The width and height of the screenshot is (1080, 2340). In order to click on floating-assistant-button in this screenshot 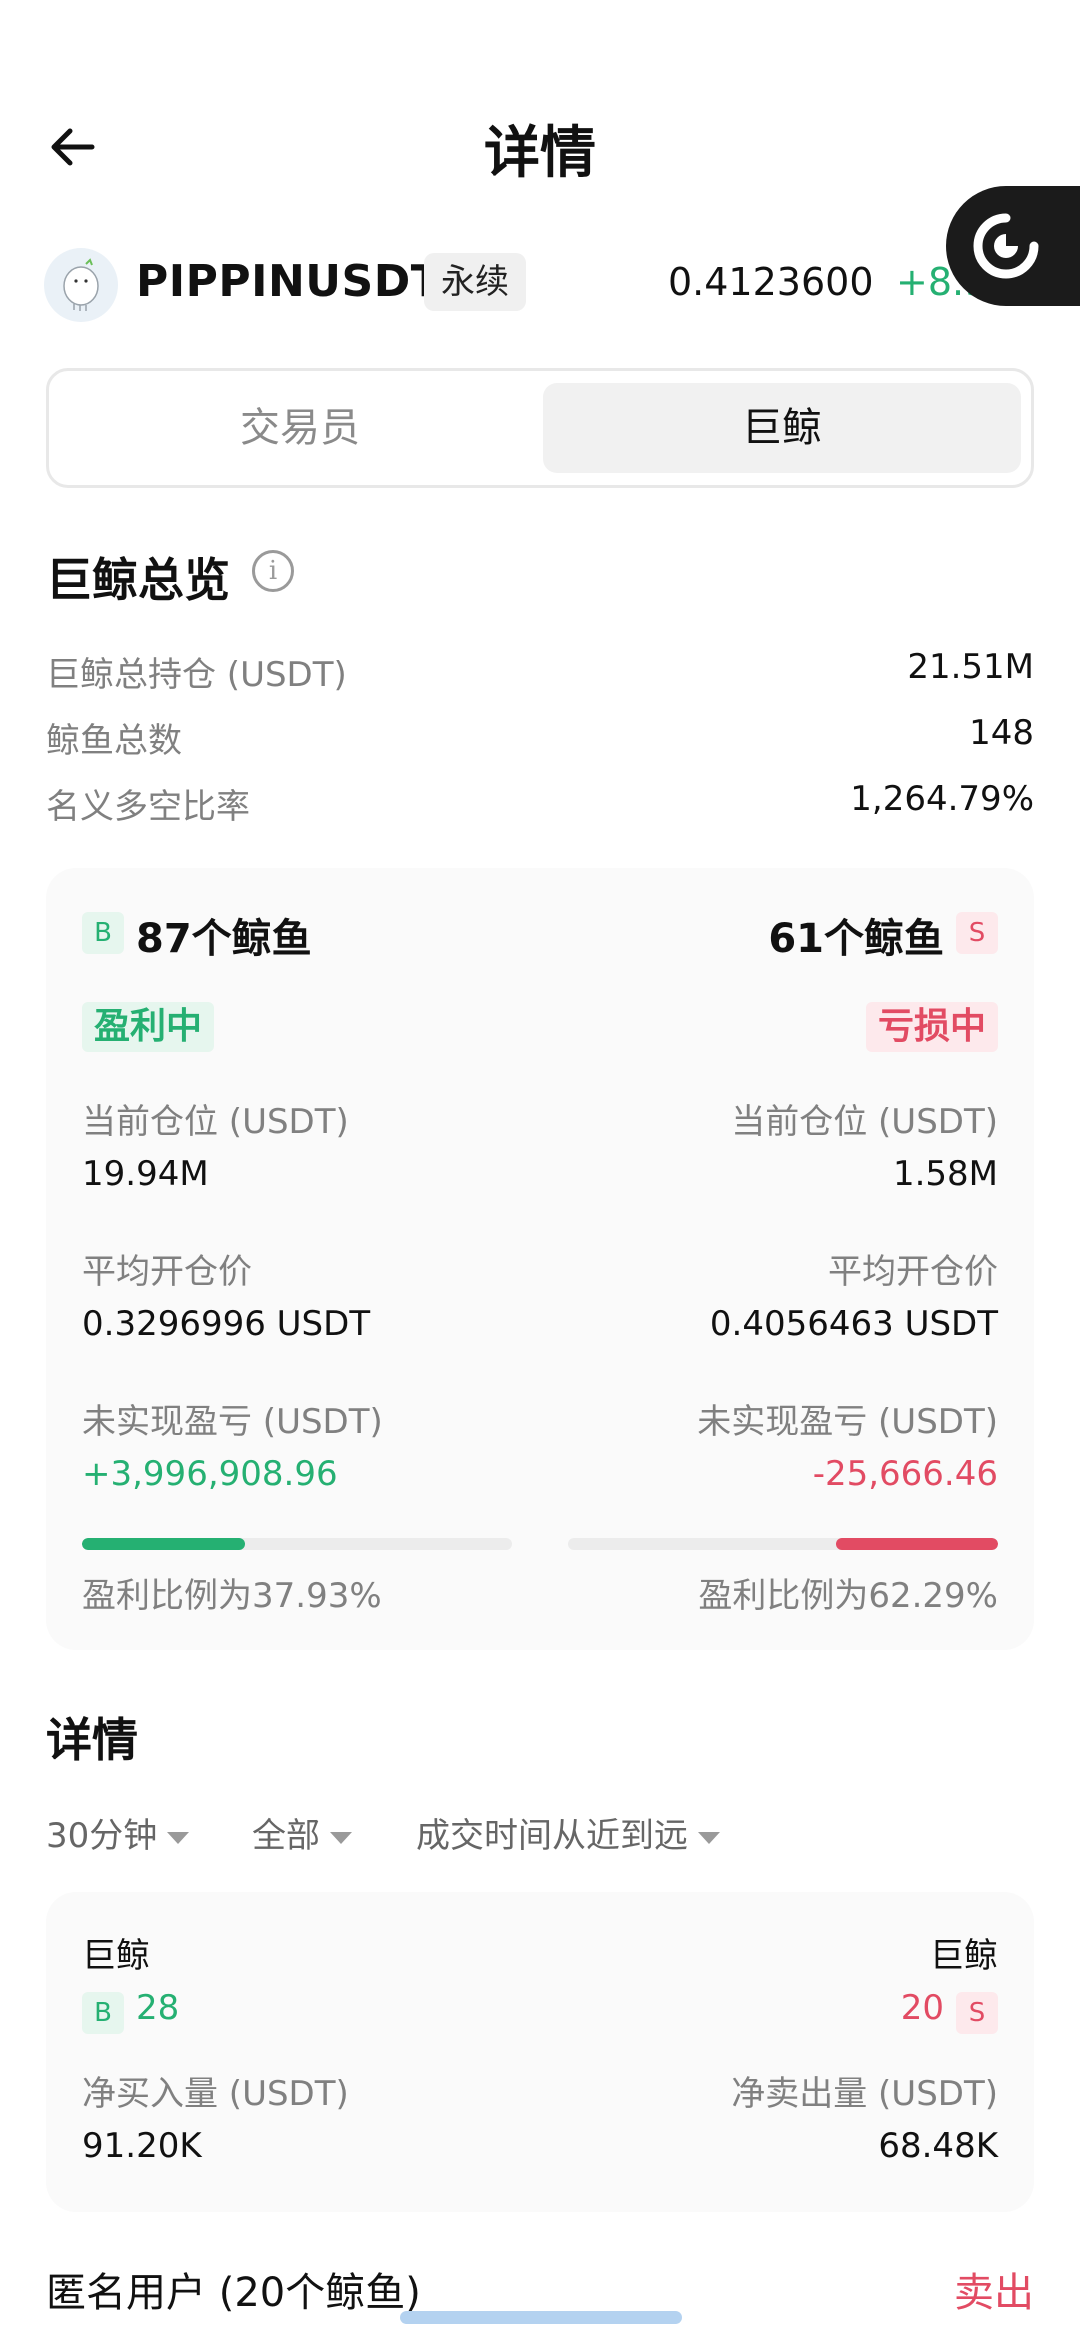, I will do `click(1013, 246)`.